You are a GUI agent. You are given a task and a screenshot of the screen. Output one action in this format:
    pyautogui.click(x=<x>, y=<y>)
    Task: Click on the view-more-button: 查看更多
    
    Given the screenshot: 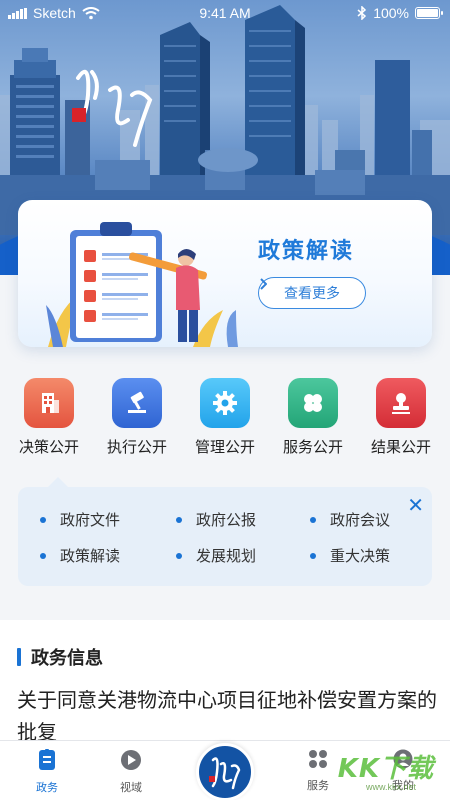 What is the action you would take?
    pyautogui.click(x=312, y=293)
    